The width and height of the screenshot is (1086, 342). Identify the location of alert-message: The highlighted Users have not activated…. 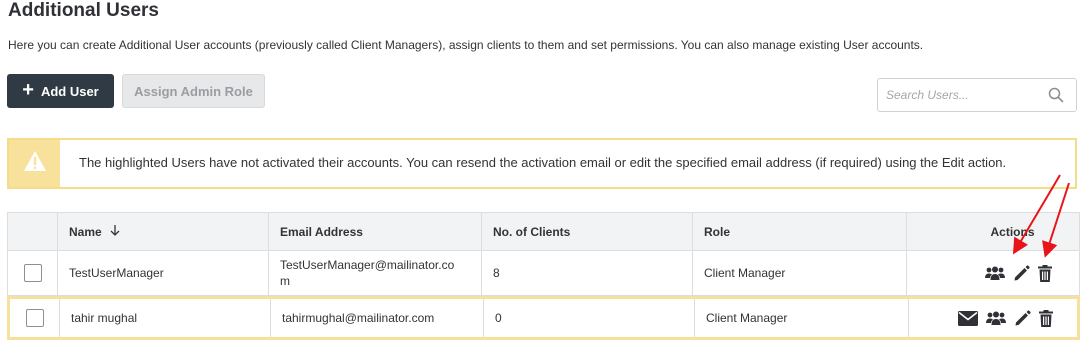
(543, 162).